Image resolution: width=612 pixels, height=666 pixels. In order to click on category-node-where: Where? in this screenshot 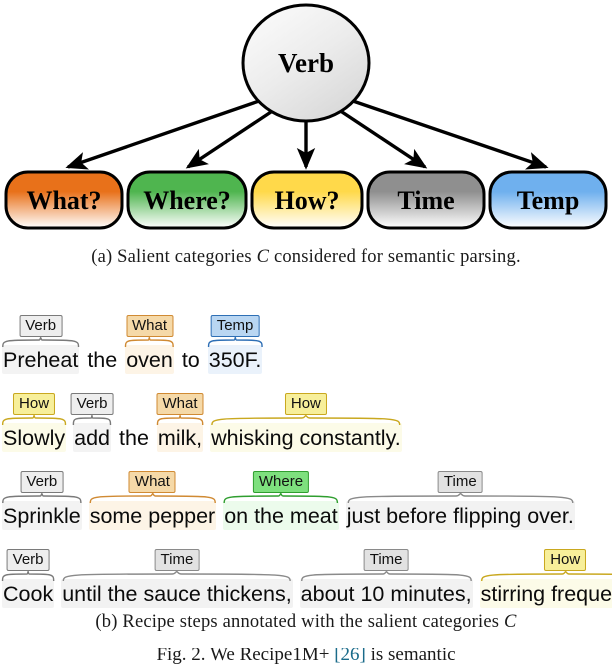, I will do `click(187, 200)`.